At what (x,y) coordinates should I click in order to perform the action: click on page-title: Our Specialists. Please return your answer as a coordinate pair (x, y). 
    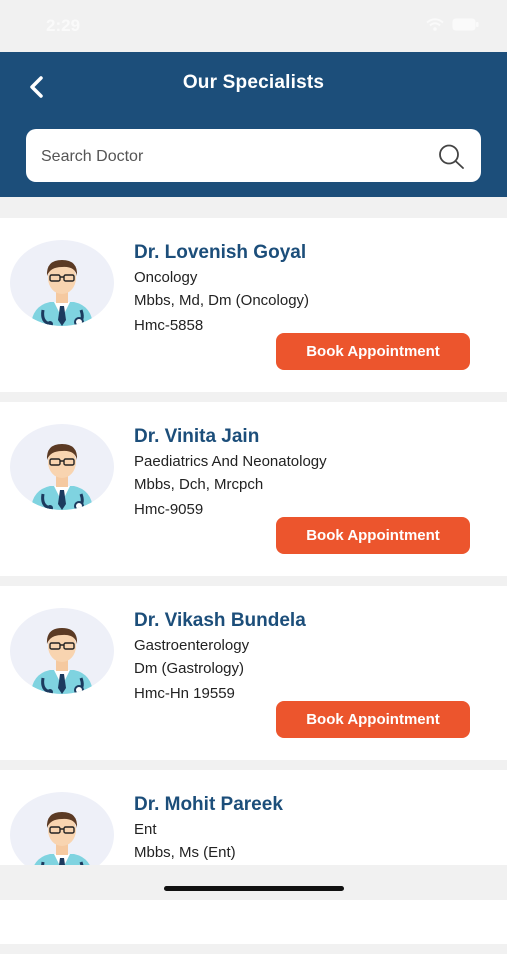
    Looking at the image, I should click on (253, 82).